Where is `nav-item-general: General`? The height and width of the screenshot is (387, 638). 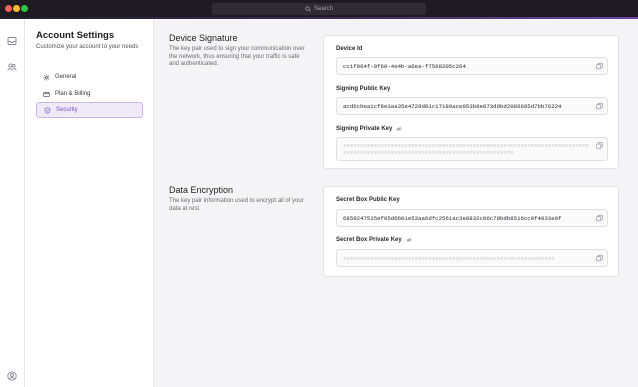 nav-item-general: General is located at coordinates (89, 77).